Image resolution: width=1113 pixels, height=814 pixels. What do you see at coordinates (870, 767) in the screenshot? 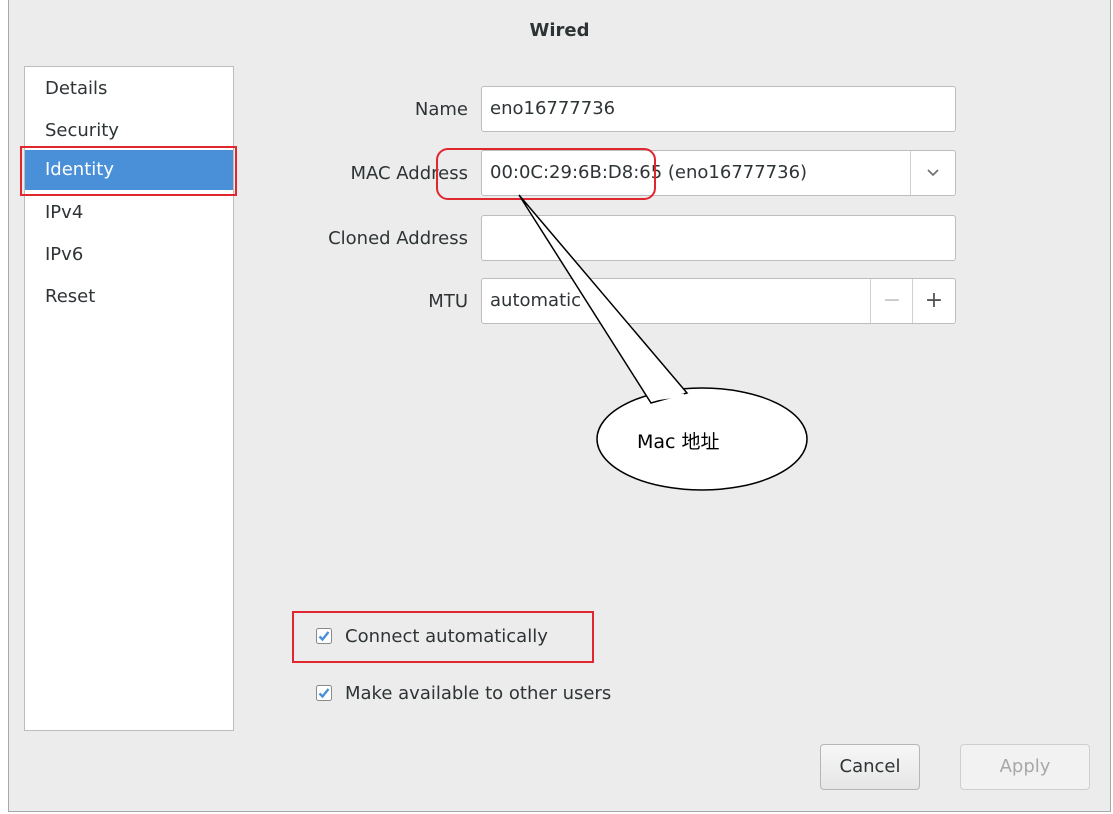
I see `cancel-button: Cancel` at bounding box center [870, 767].